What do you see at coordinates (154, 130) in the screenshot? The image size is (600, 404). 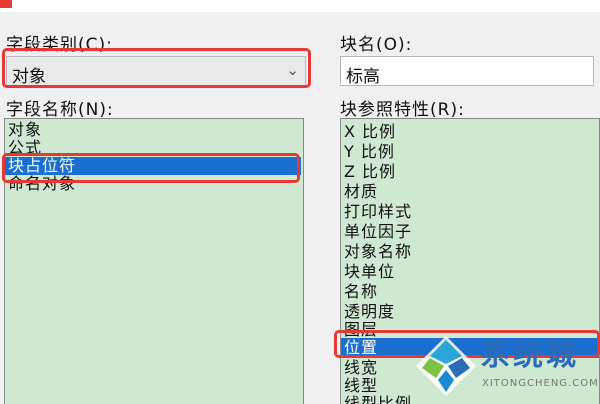 I see `list-item: 对象` at bounding box center [154, 130].